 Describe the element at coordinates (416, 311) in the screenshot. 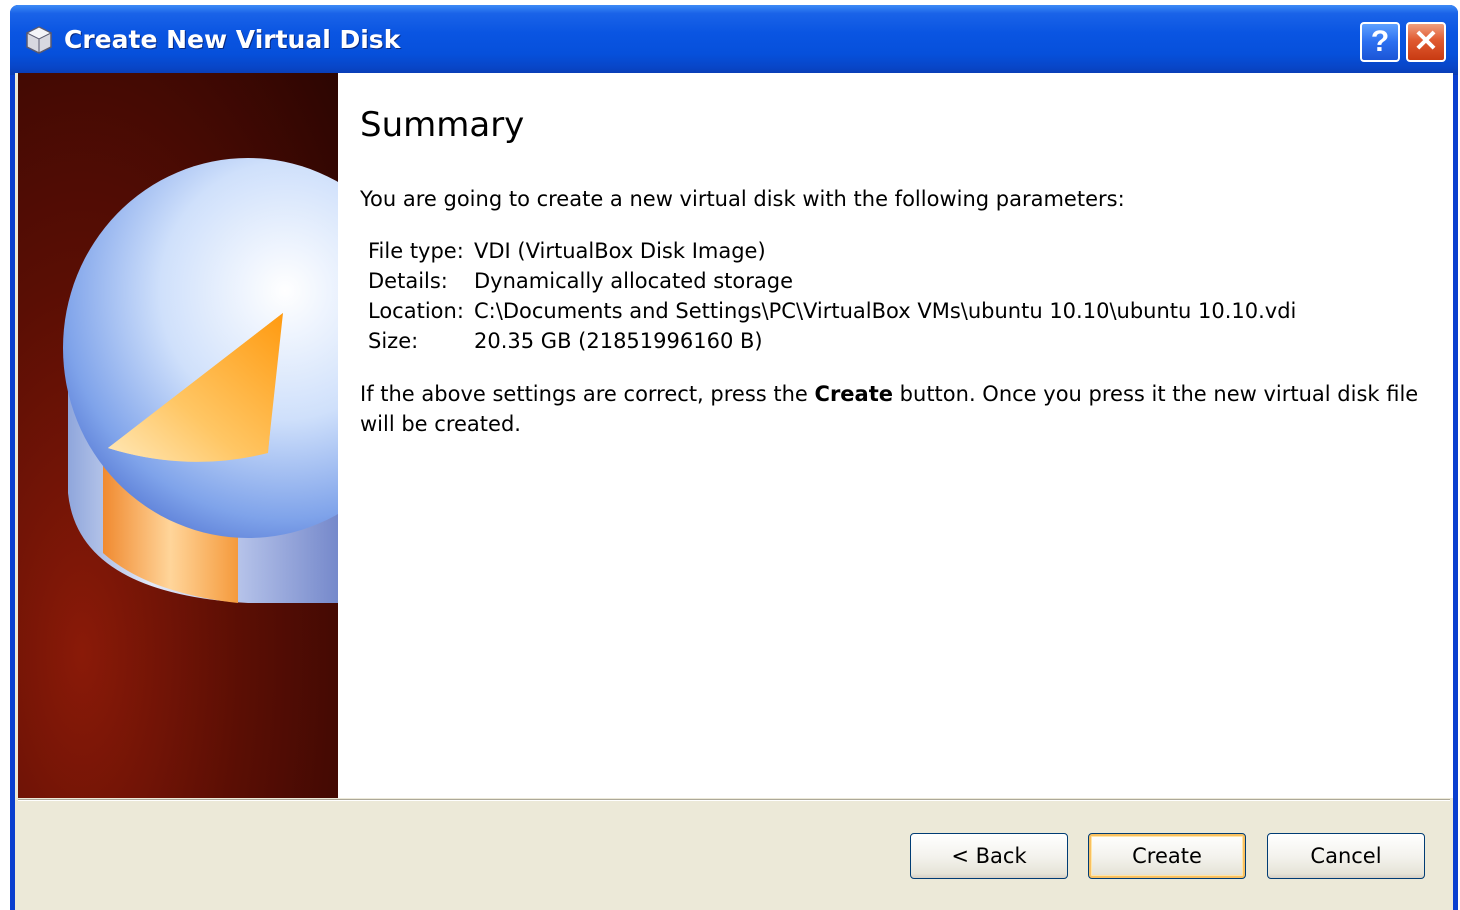

I see `param-label: Location:` at that location.